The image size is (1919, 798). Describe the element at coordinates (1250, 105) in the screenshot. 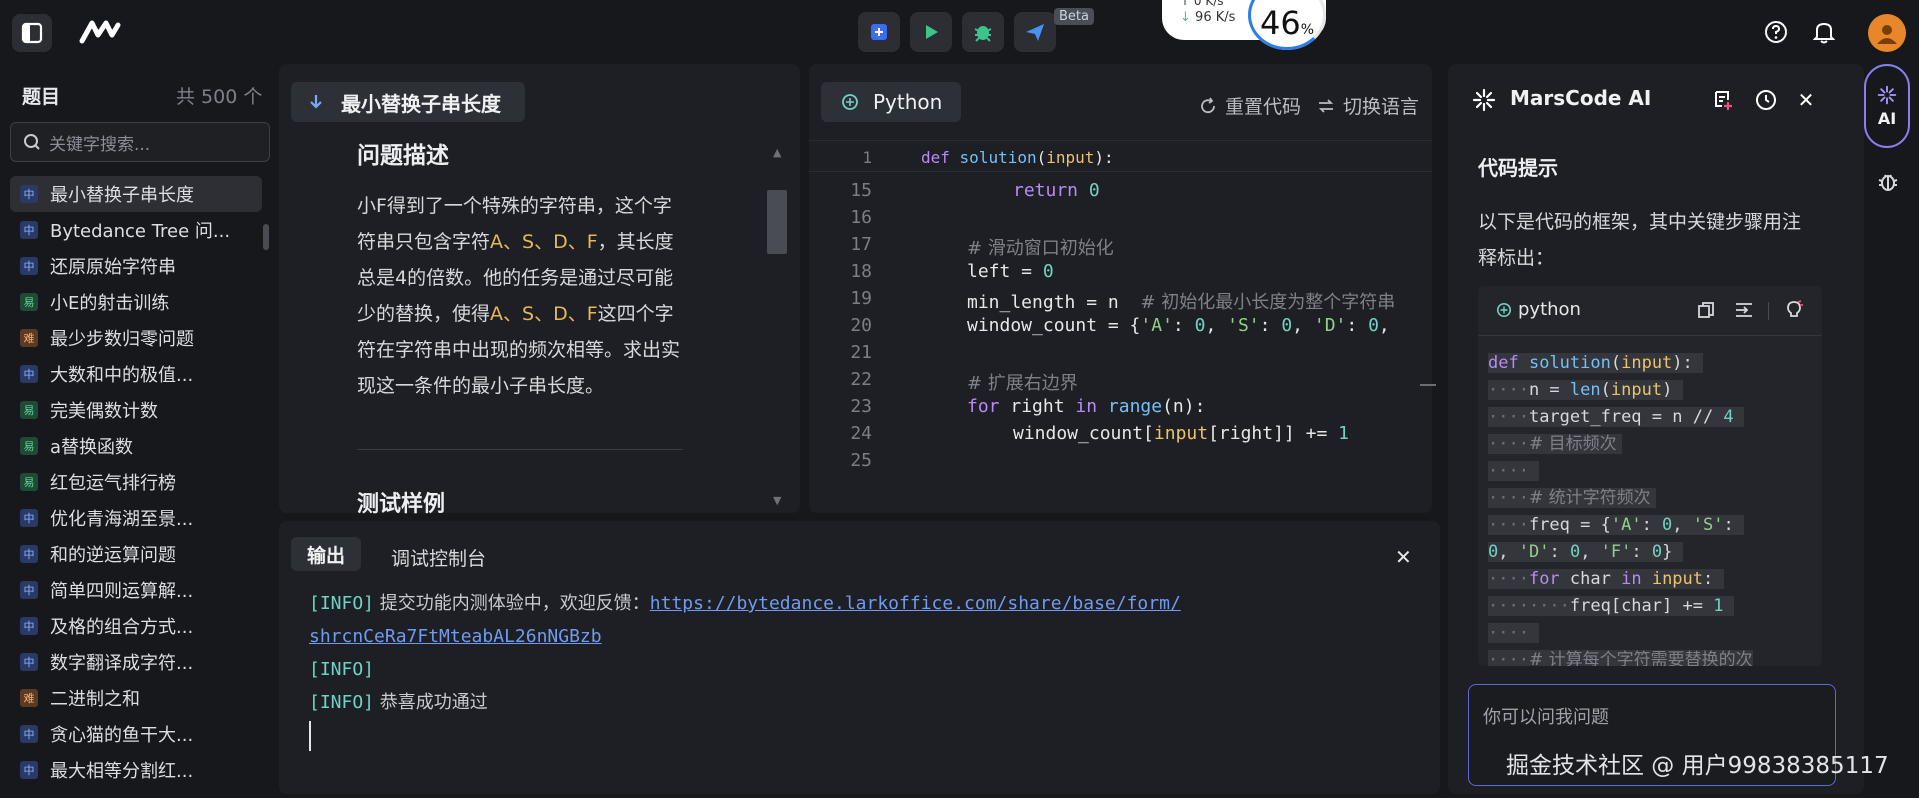

I see `reset-code-button: 重置代码` at that location.